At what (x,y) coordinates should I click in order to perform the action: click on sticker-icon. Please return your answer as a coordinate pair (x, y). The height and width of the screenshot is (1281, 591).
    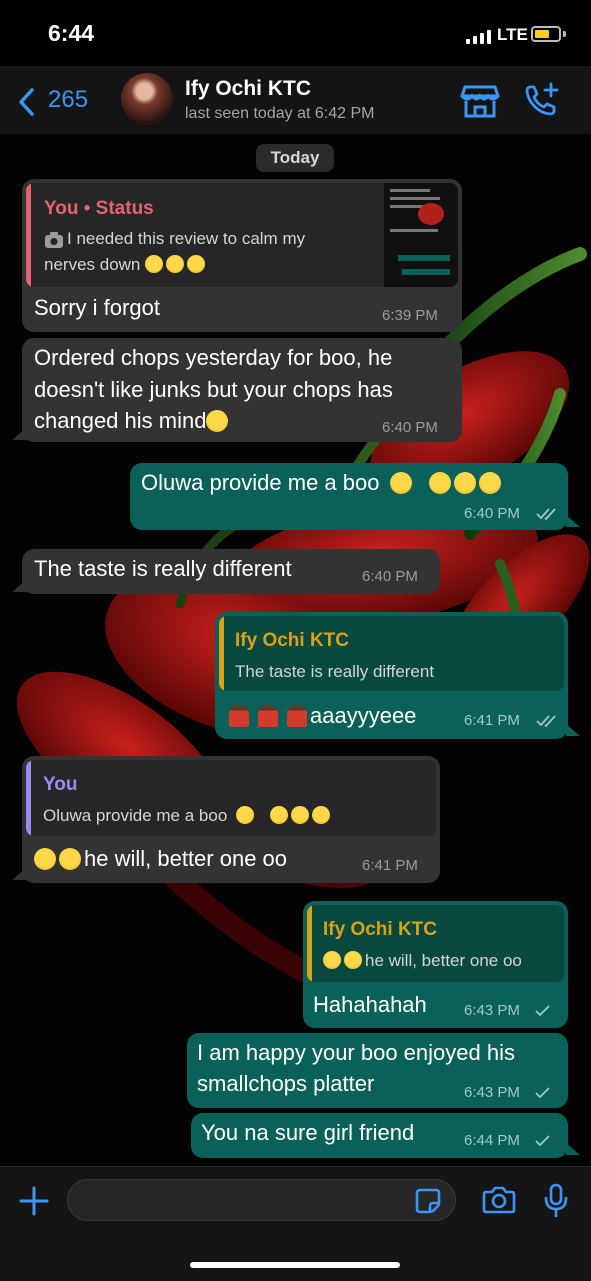
    Looking at the image, I should click on (428, 1201).